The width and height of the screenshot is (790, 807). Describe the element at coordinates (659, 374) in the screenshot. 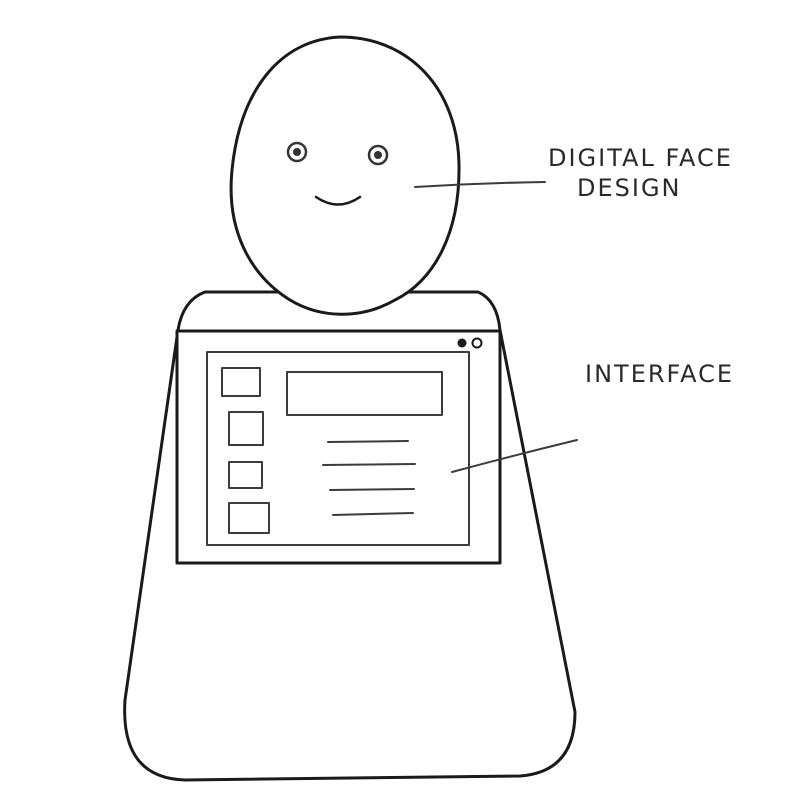

I see `label-interface: INTERFACE` at that location.